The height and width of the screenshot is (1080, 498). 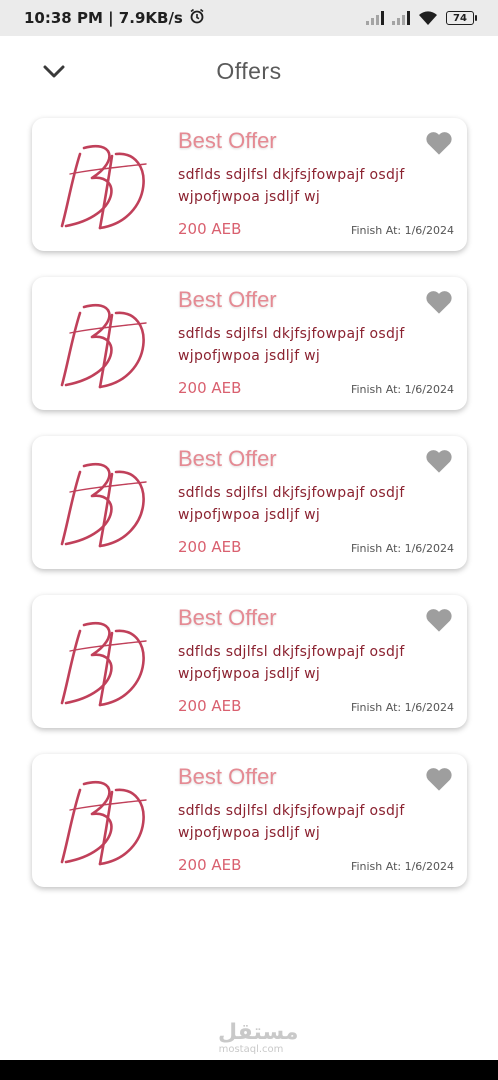 What do you see at coordinates (103, 18) in the screenshot?
I see `status-time: 10:38 PM | 7.9KB/s` at bounding box center [103, 18].